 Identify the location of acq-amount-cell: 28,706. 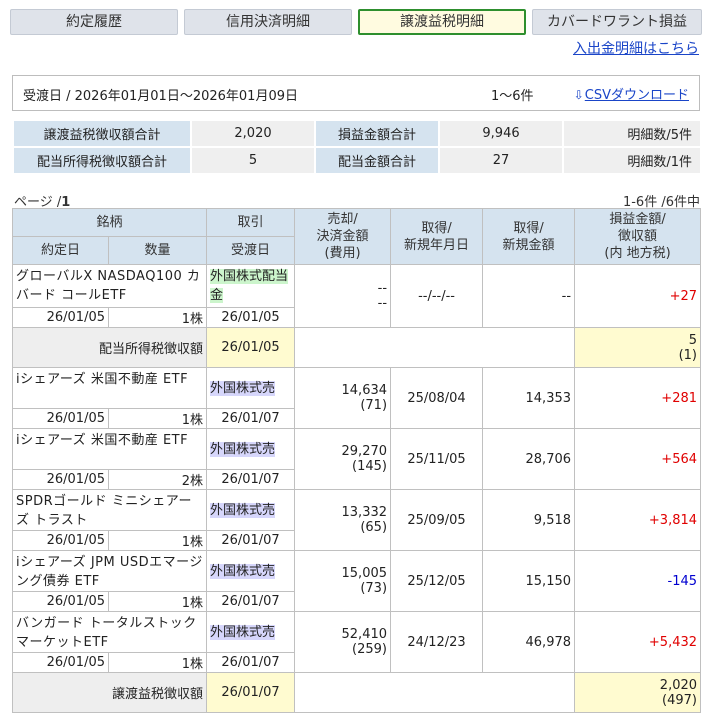
(529, 459).